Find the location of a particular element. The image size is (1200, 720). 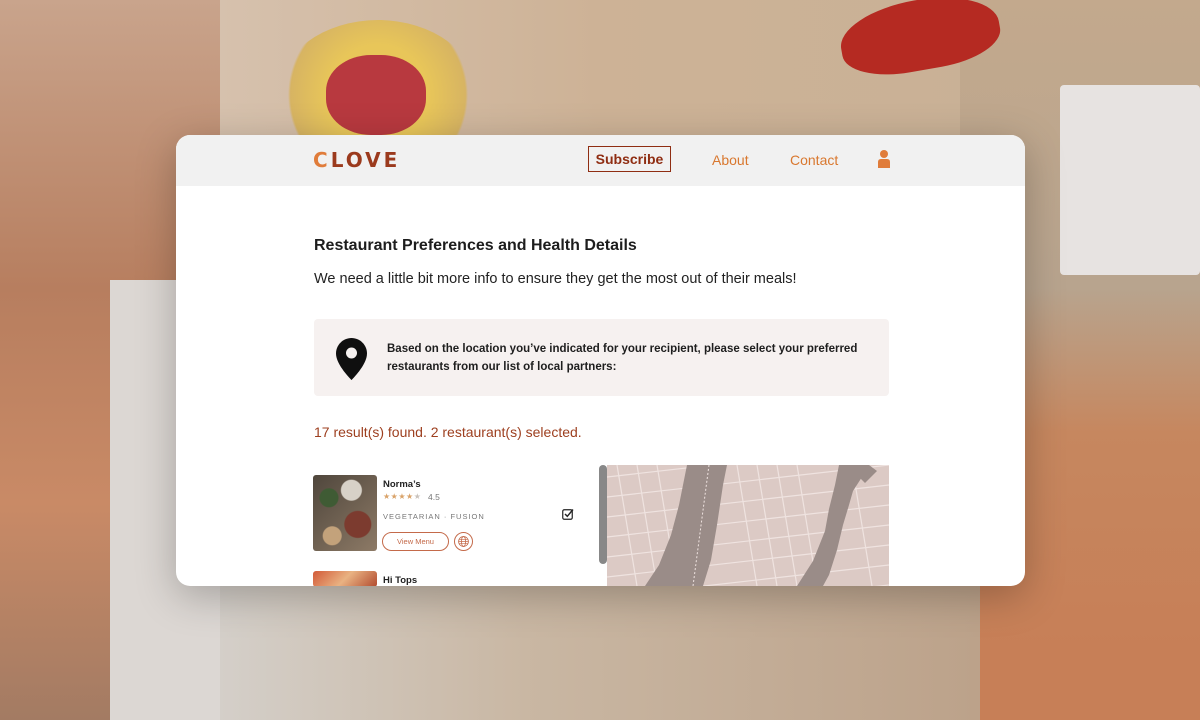

background-panel is located at coordinates (600, 650).